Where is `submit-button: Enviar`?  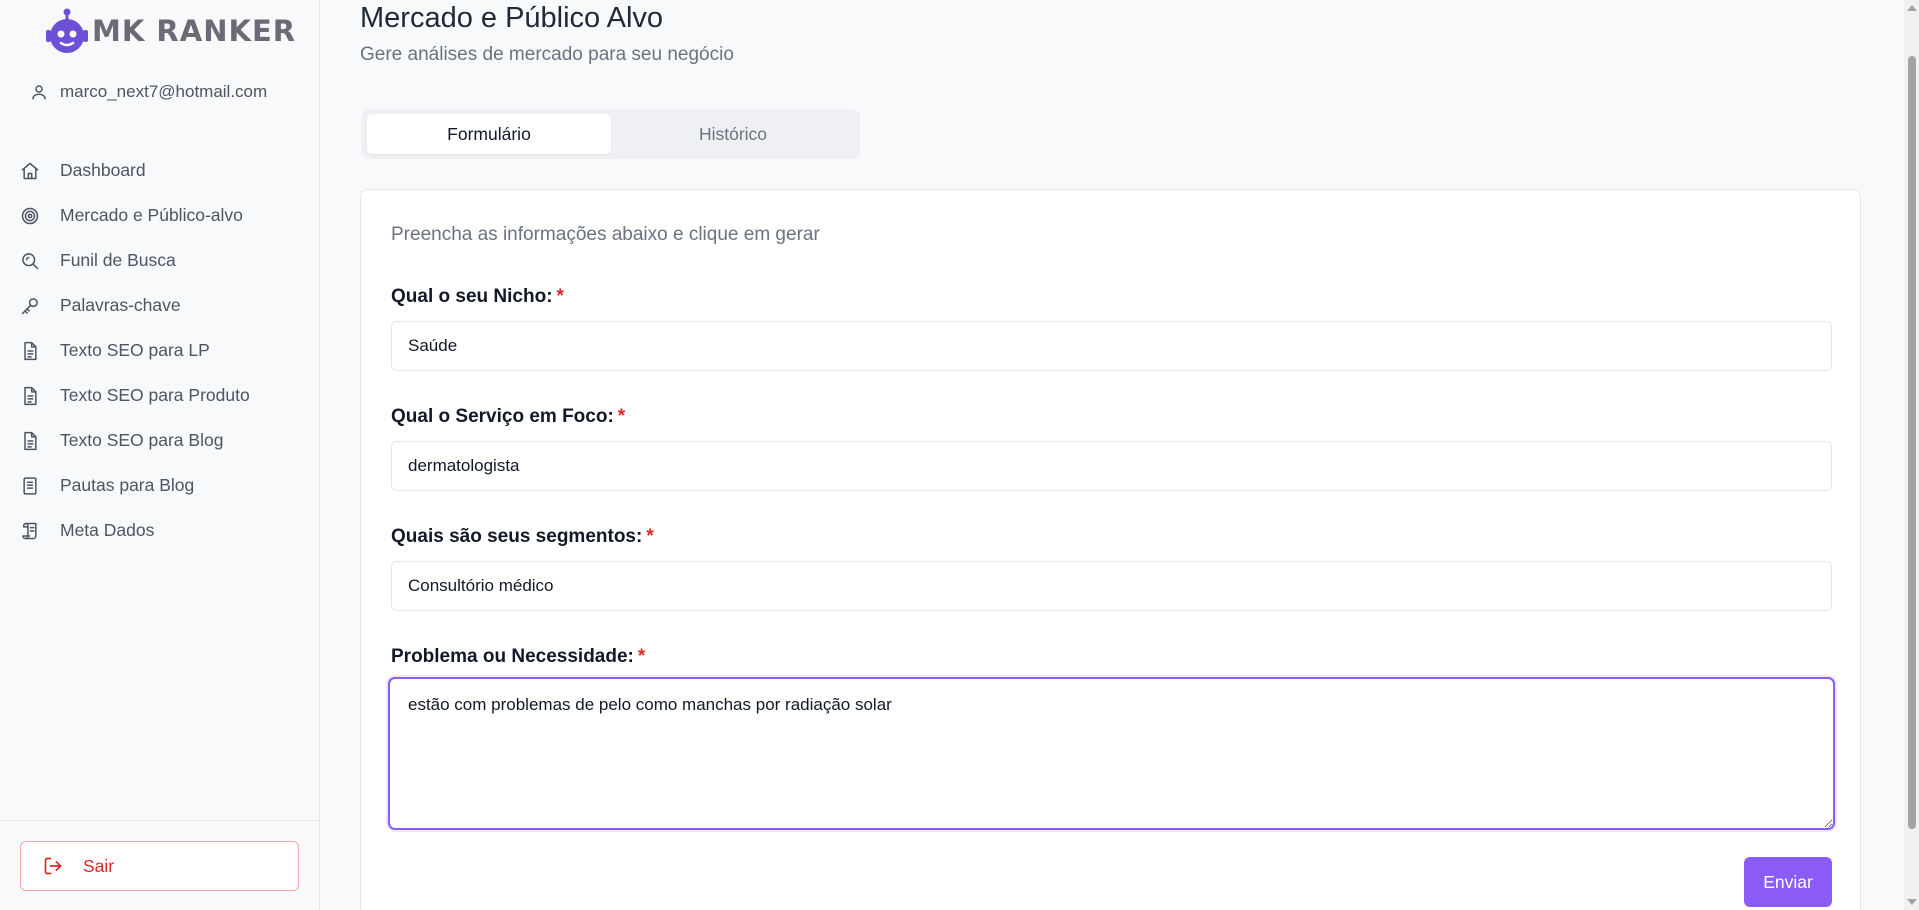 submit-button: Enviar is located at coordinates (1788, 882).